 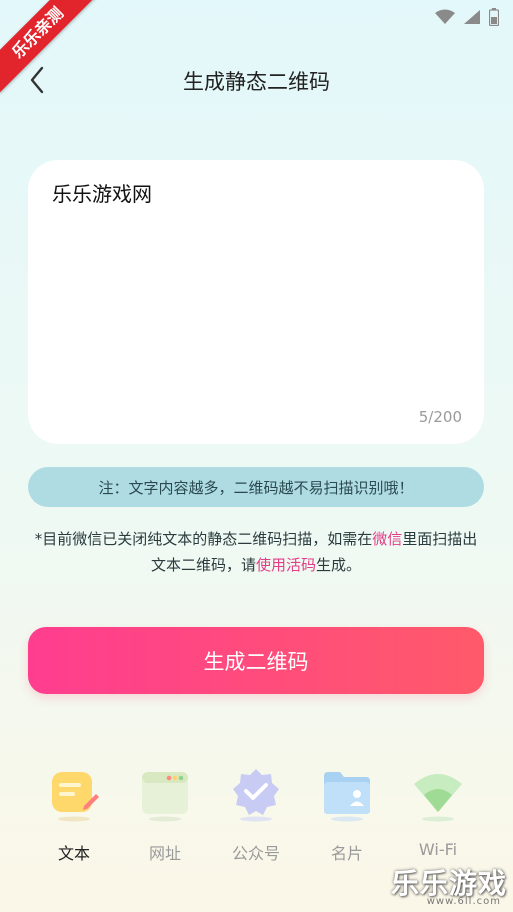 I want to click on char-counter: 5/200, so click(x=440, y=417).